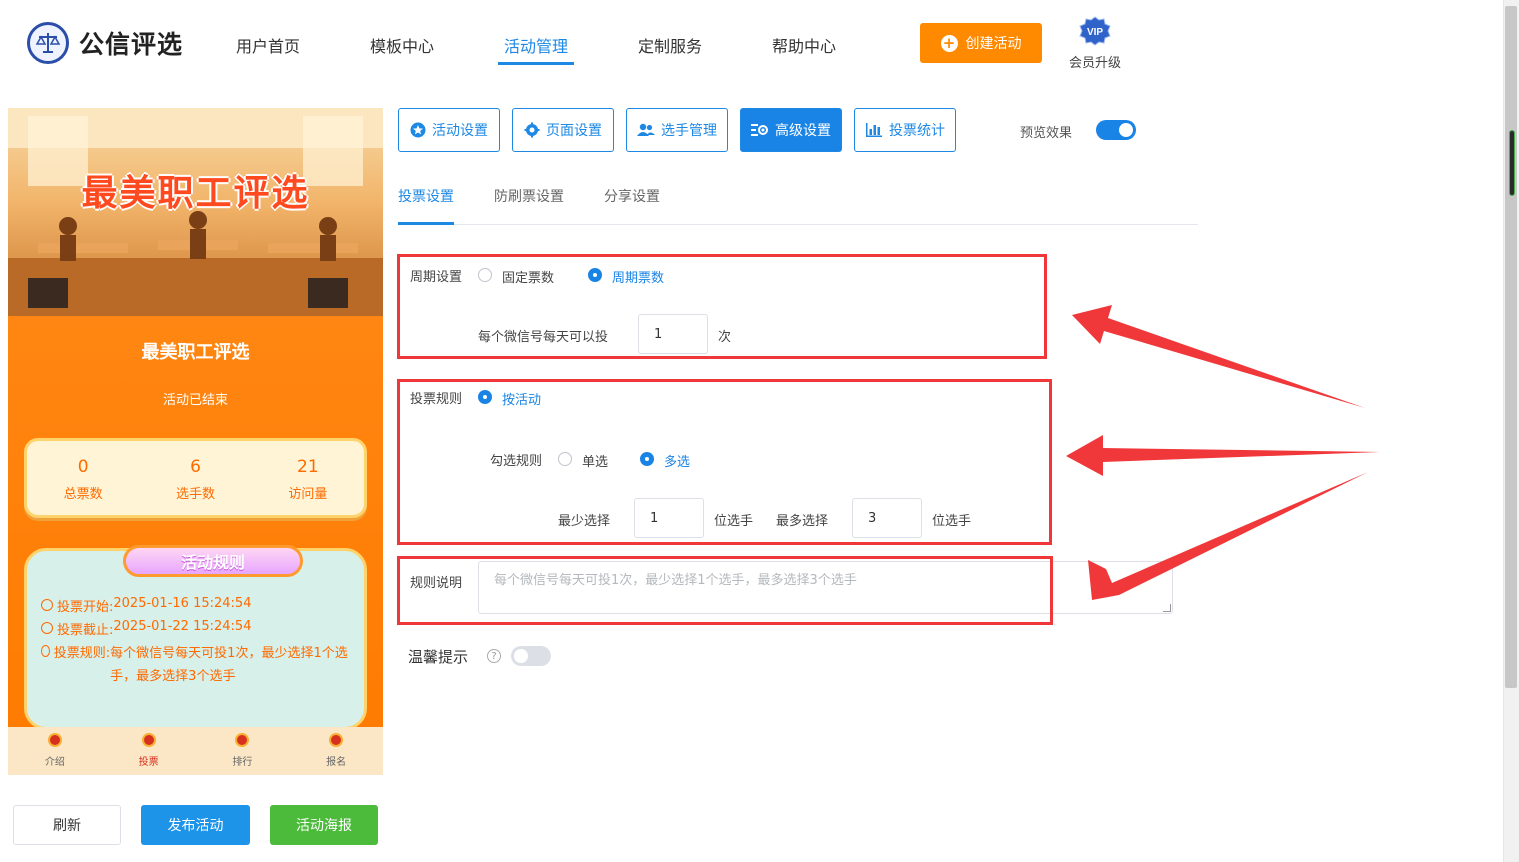 The width and height of the screenshot is (1519, 862). Describe the element at coordinates (83, 478) in the screenshot. I see `stat-total-votes: 0 总票数` at that location.